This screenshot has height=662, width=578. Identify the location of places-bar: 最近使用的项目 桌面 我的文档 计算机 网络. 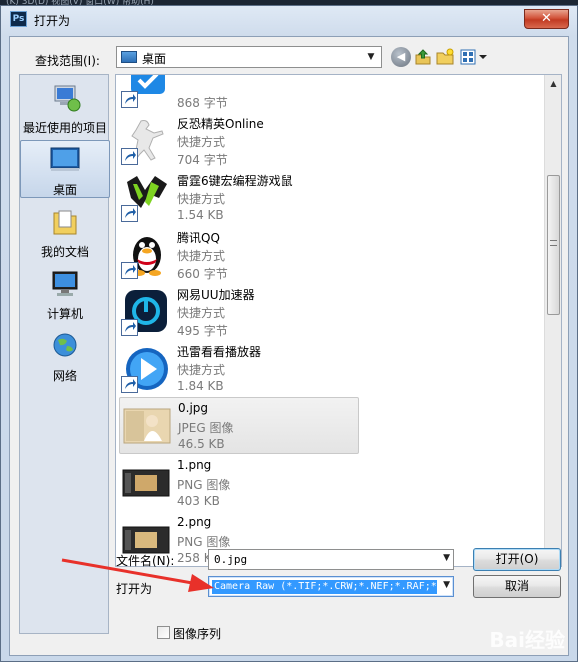
(64, 354).